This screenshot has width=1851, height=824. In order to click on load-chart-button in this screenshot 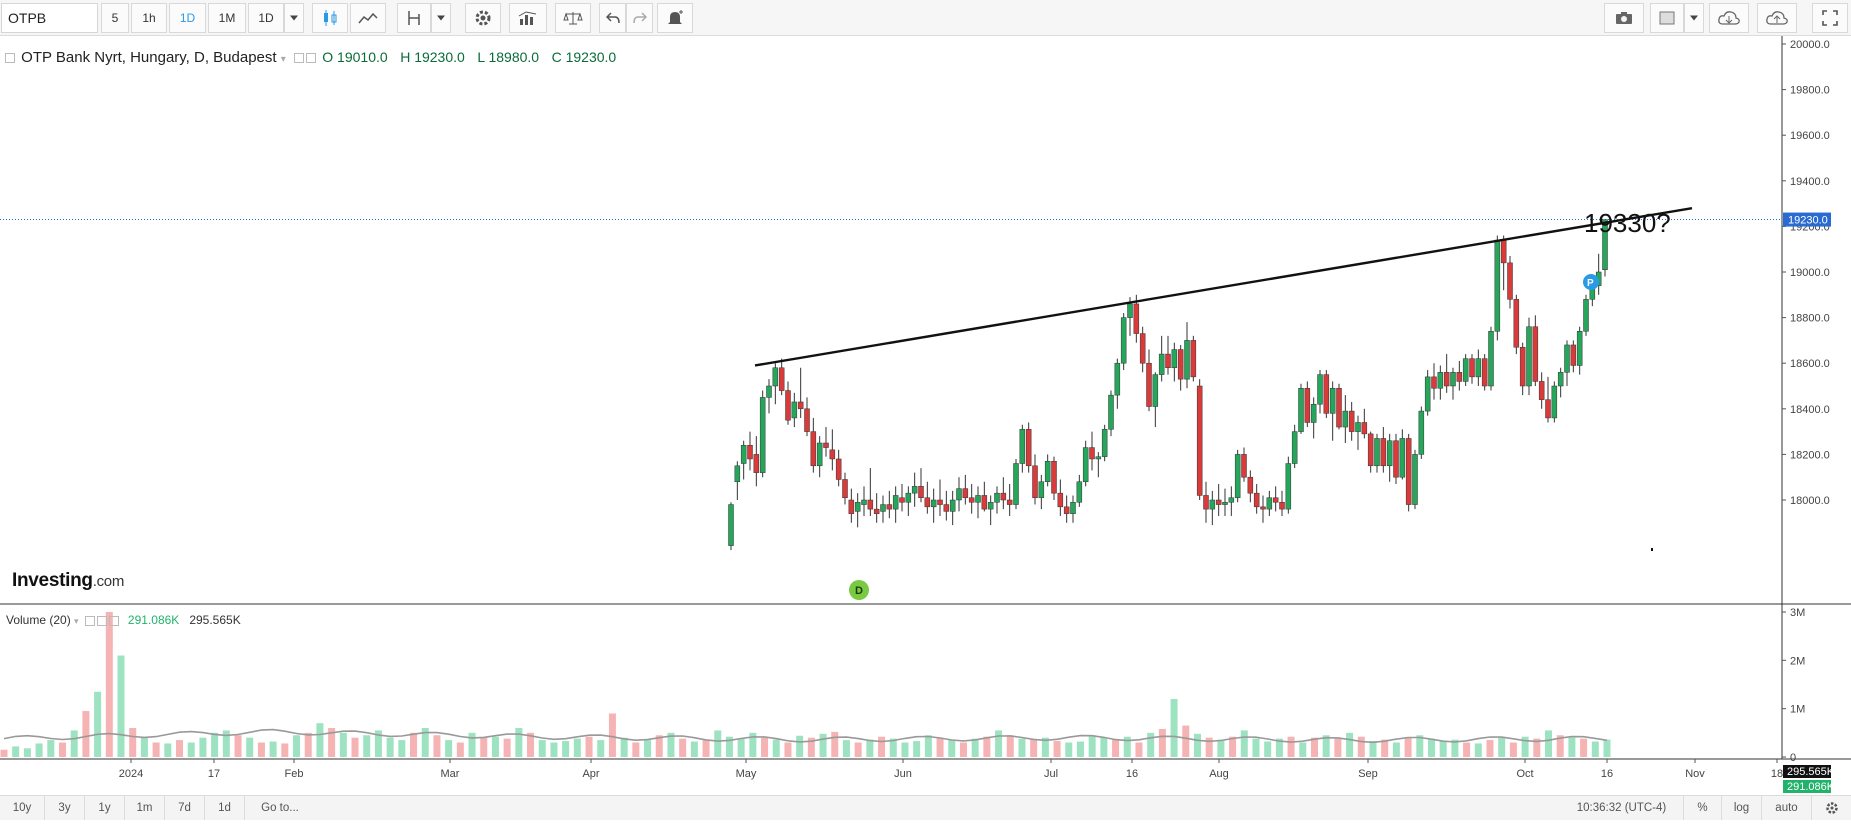, I will do `click(1729, 18)`.